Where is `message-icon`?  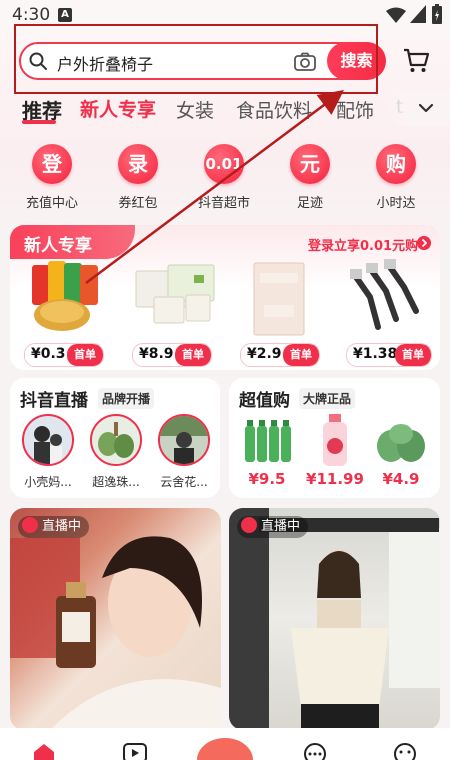
message-icon is located at coordinates (315, 751).